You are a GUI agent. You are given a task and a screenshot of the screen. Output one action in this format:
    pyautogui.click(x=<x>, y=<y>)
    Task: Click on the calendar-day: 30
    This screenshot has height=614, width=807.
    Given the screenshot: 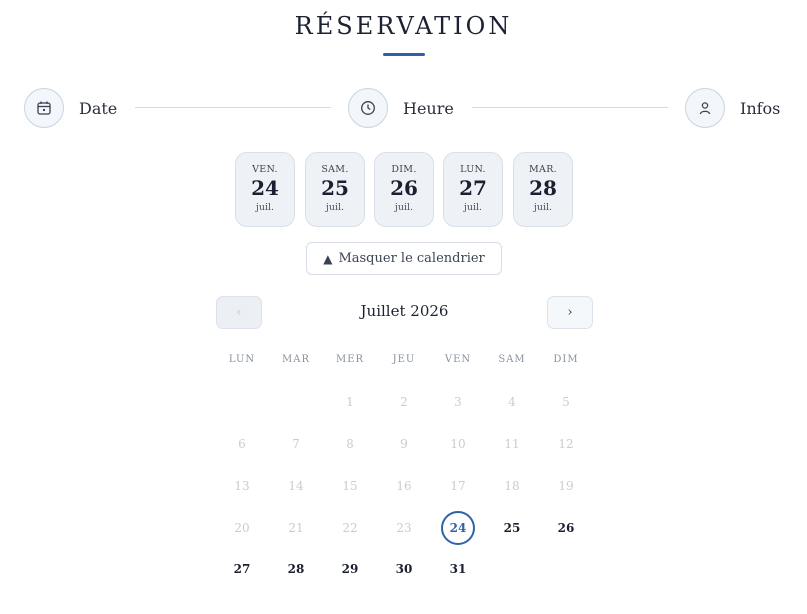 What is the action you would take?
    pyautogui.click(x=404, y=569)
    